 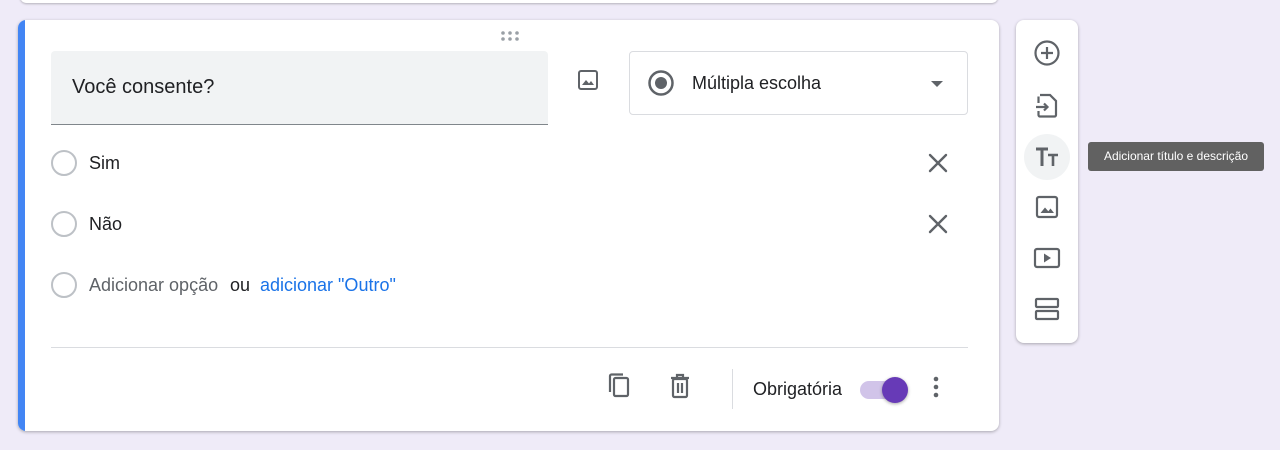 I want to click on delete-button, so click(x=680, y=386).